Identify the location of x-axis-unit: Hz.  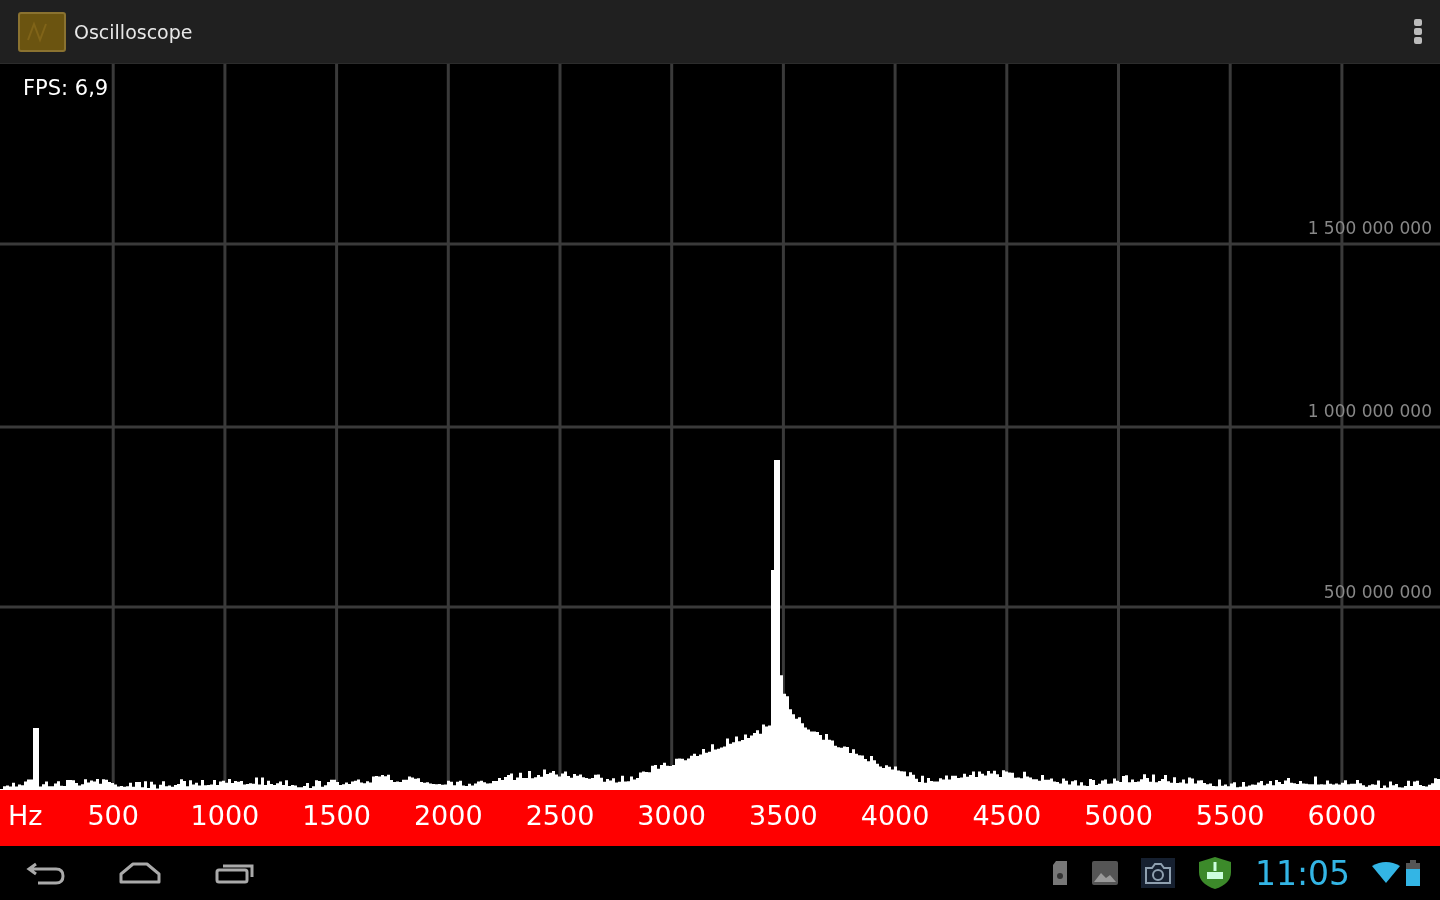
(25, 815).